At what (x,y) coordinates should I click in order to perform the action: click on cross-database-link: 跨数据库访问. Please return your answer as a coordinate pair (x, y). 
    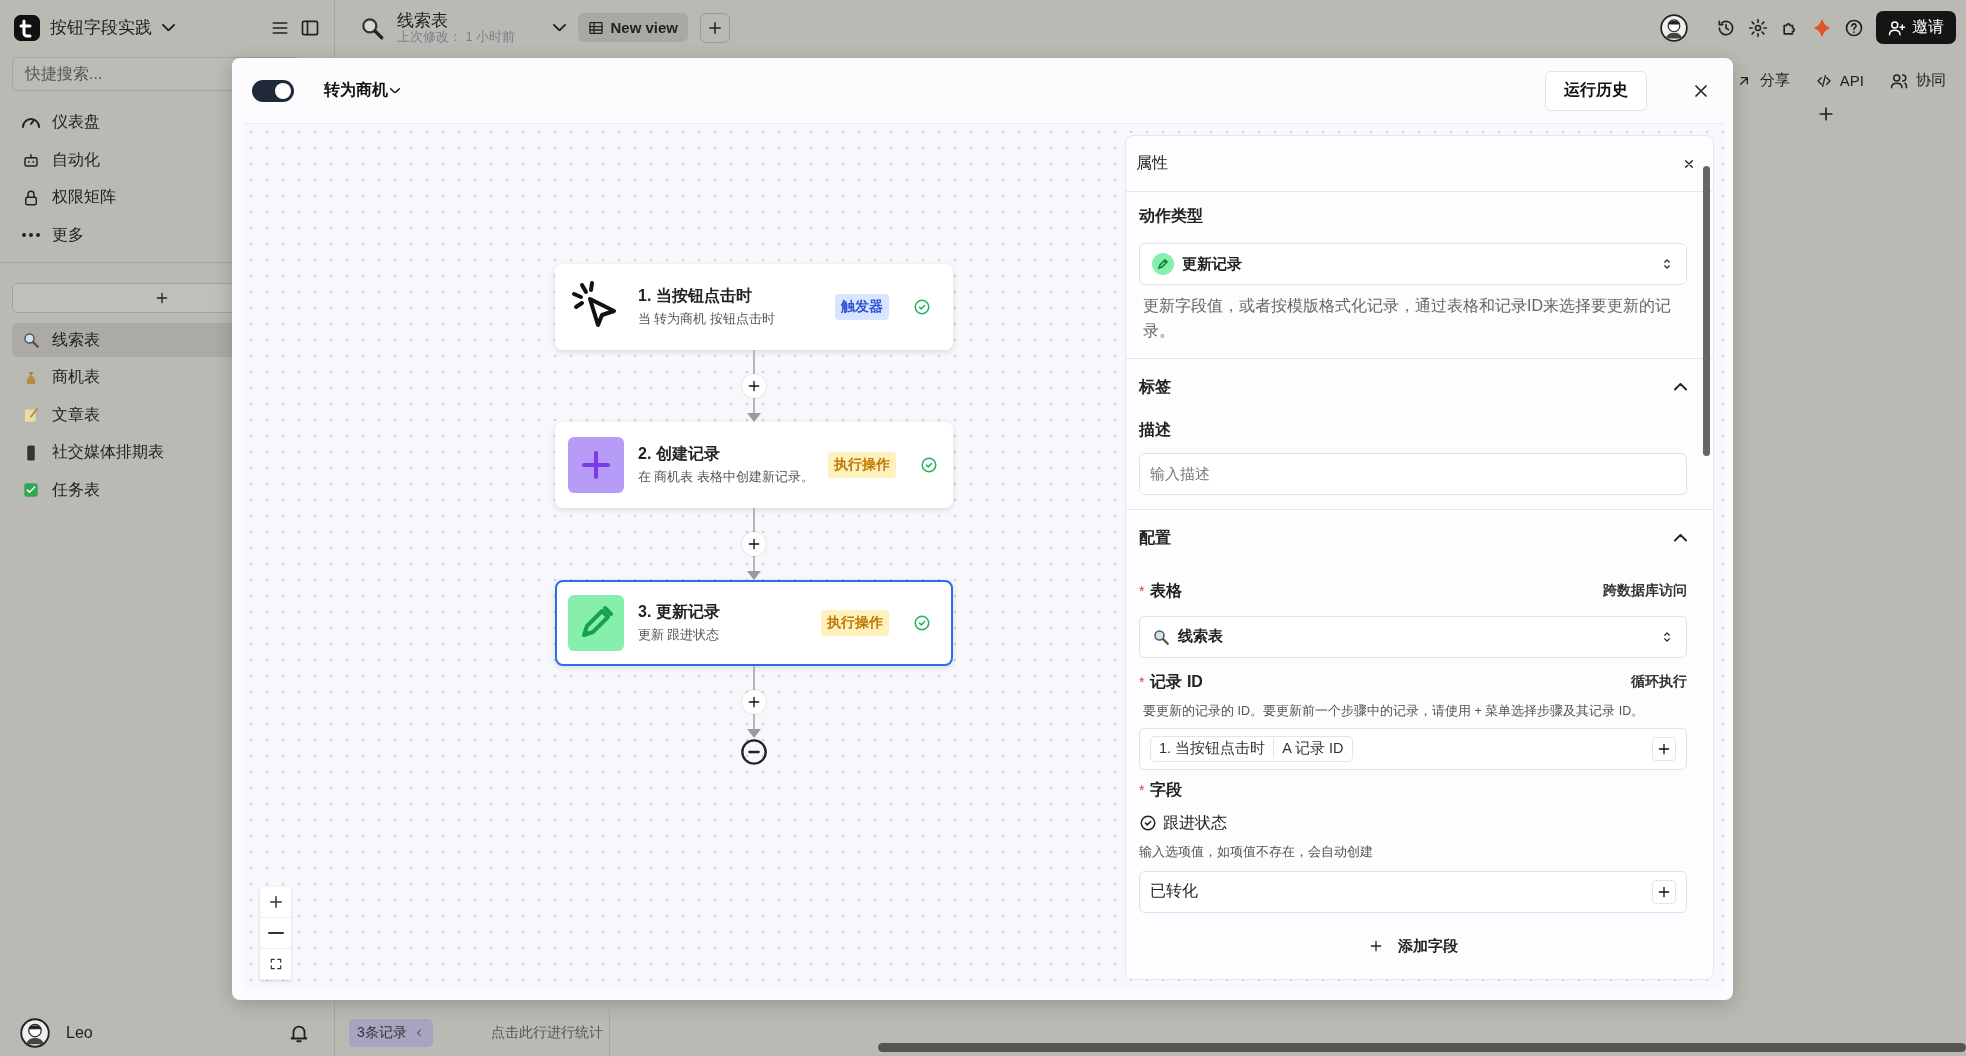
    Looking at the image, I should click on (1645, 591).